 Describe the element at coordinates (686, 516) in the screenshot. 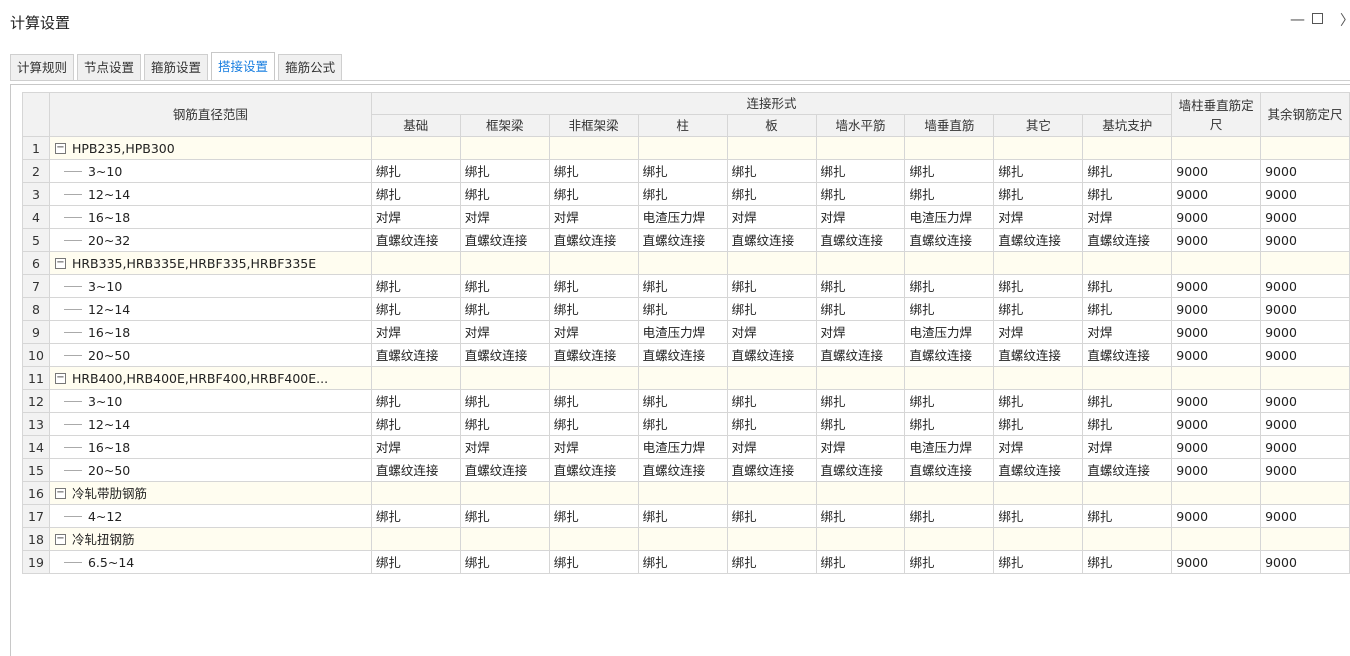

I see `table-row: 17 4~12 绑扎 绑扎 绑扎 绑扎 绑扎 绑扎 绑扎 绑扎 绑扎 9000 9000` at that location.